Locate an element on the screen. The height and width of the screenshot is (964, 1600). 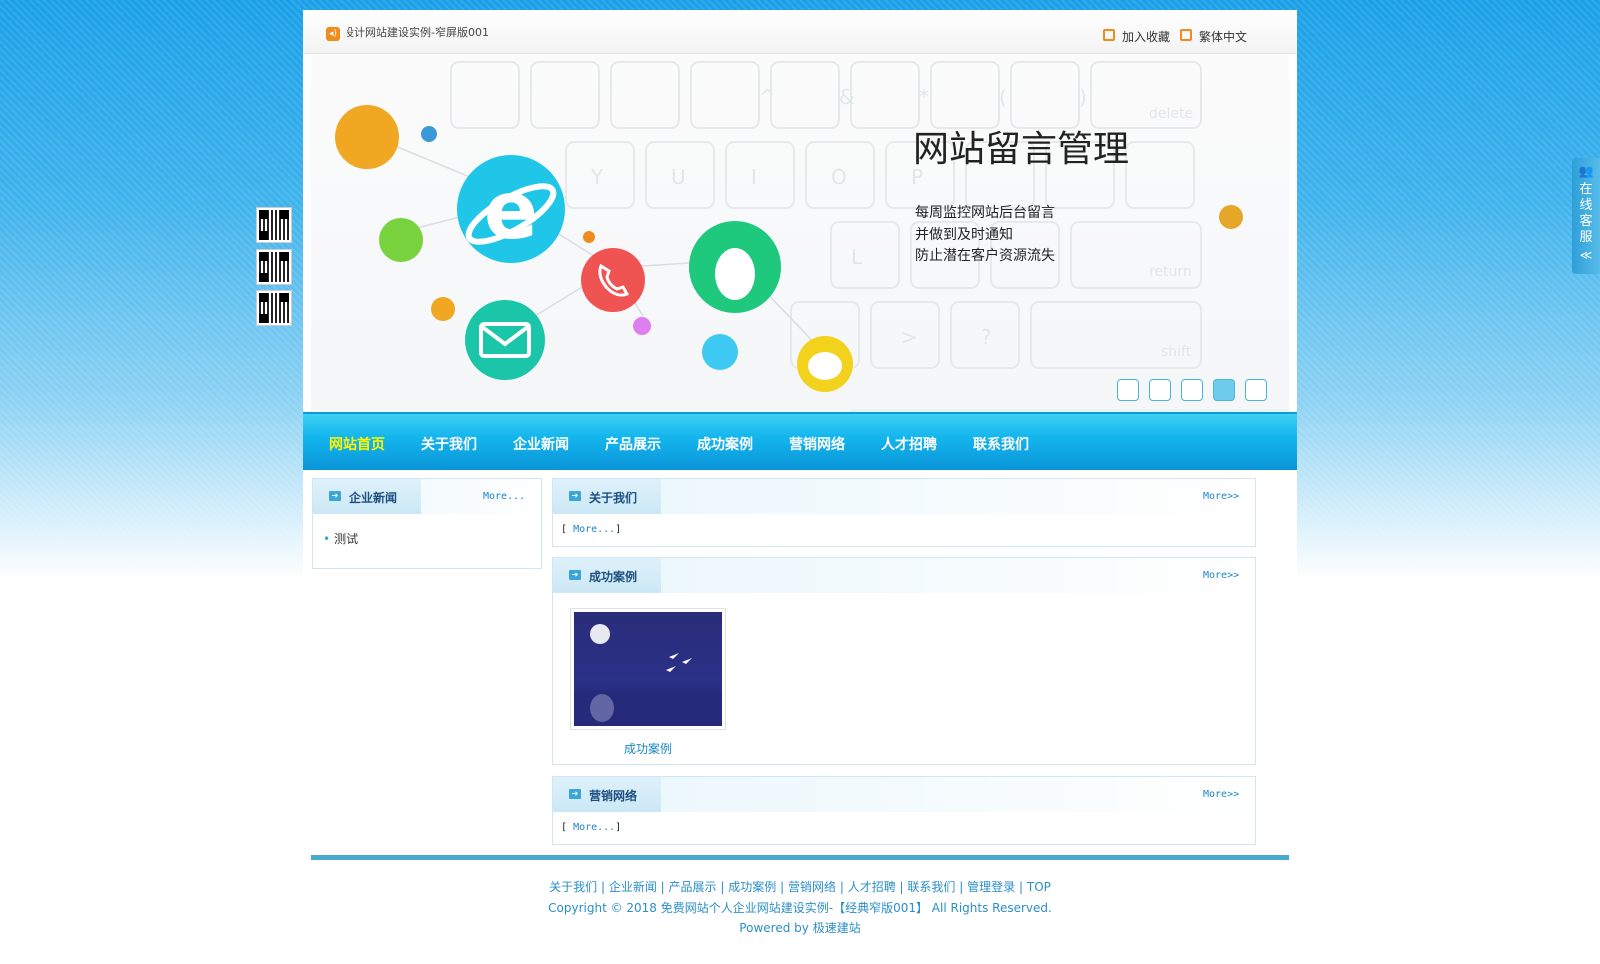
svg-text: U is located at coordinates (678, 177).